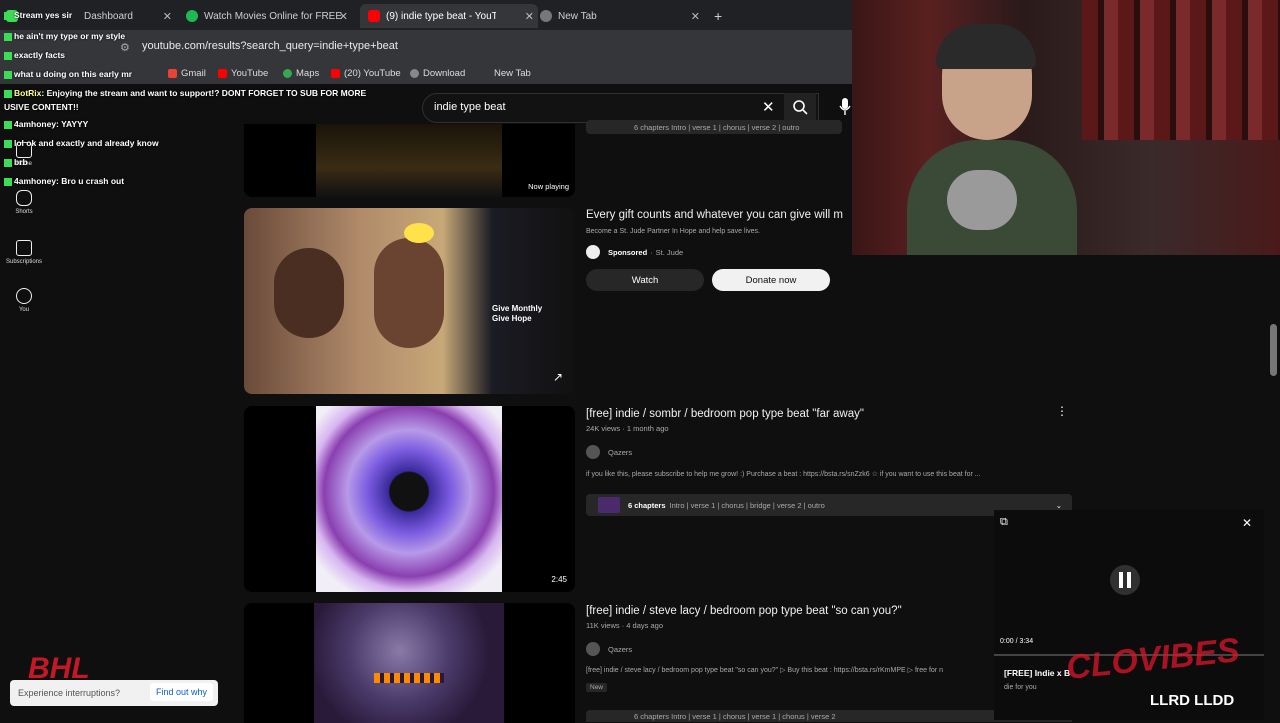 The width and height of the screenshot is (1280, 723). I want to click on expand-icon: ⧉, so click(1004, 522).